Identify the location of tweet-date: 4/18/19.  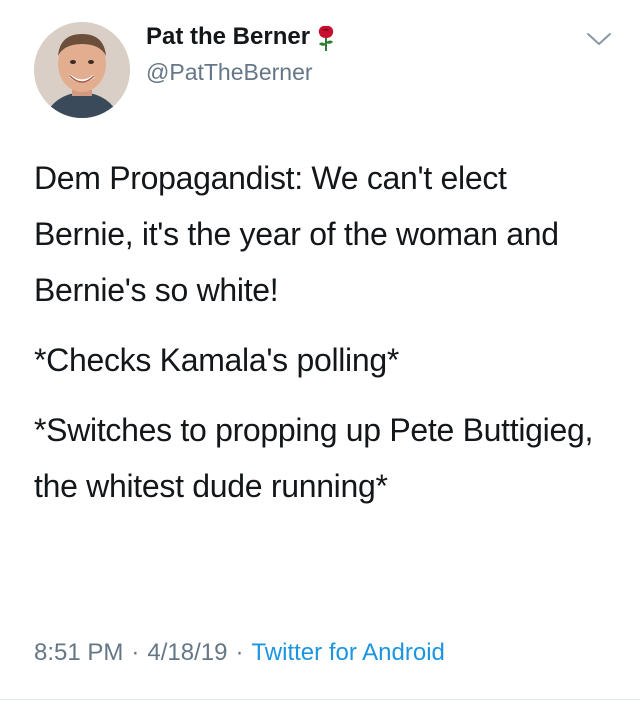
(187, 652).